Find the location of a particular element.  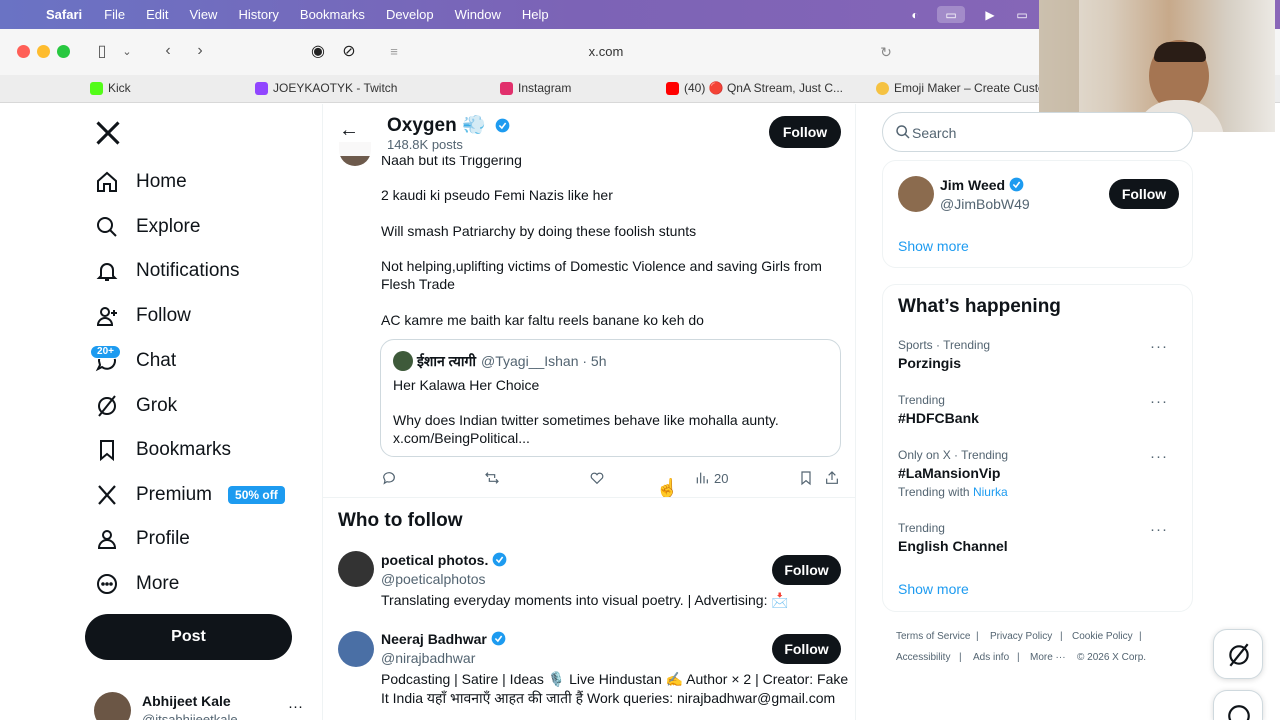

footer-accessibility: Accessibility is located at coordinates (923, 657).